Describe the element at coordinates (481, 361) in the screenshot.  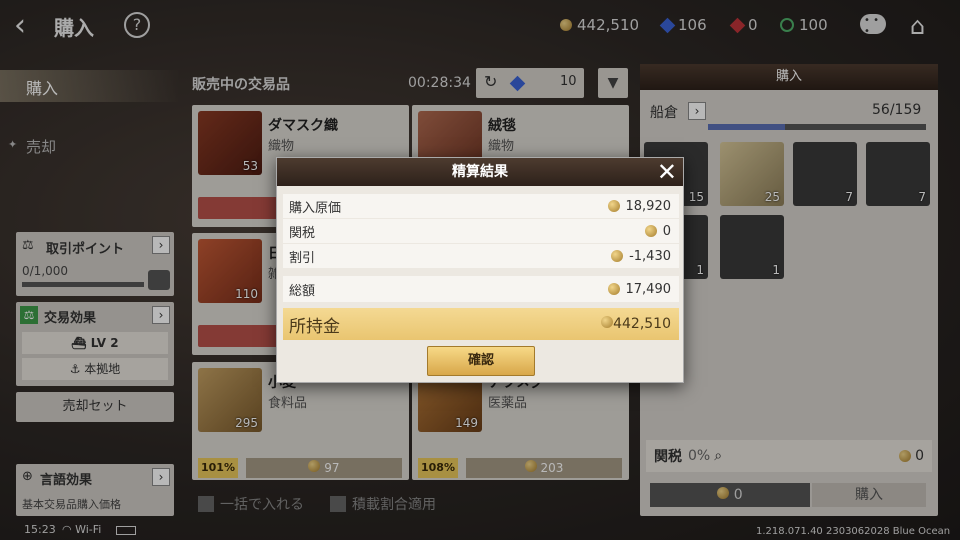
I see `confirm-button: 確認` at that location.